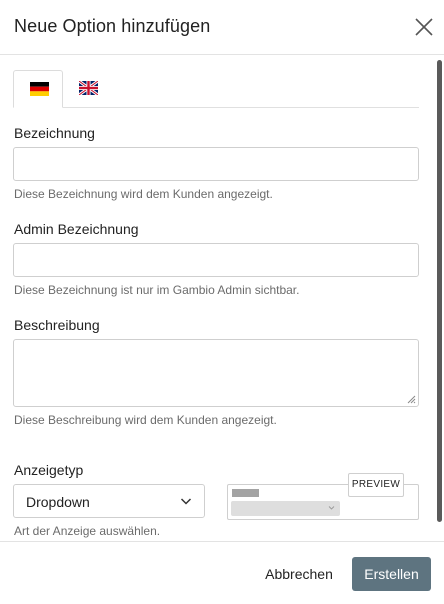 This screenshot has width=444, height=604. I want to click on create-button: Erstellen, so click(391, 574).